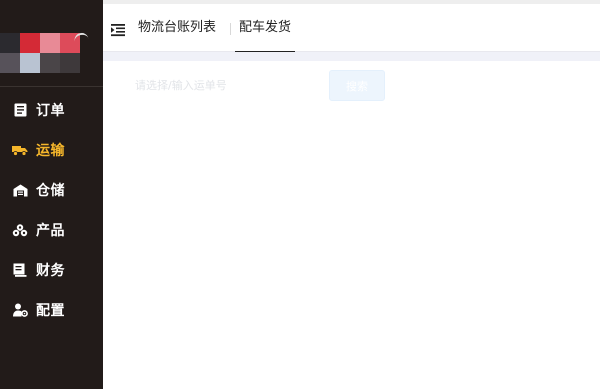  Describe the element at coordinates (357, 85) in the screenshot. I see `search-button: 搜索` at that location.